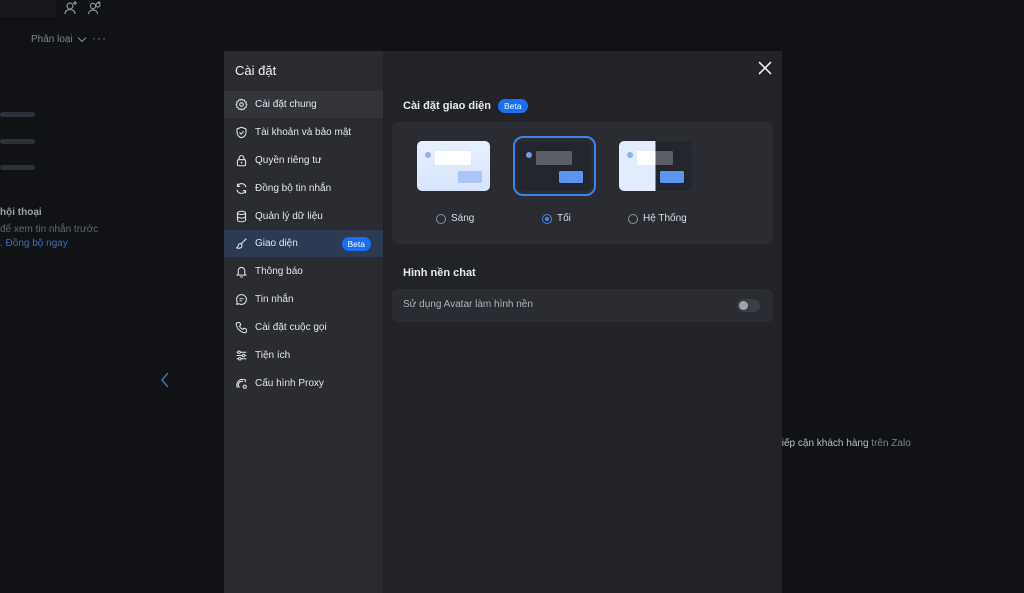 This screenshot has width=1024, height=593. I want to click on sidebar-item-account-security: Tài khoản và bảo mật, so click(303, 132).